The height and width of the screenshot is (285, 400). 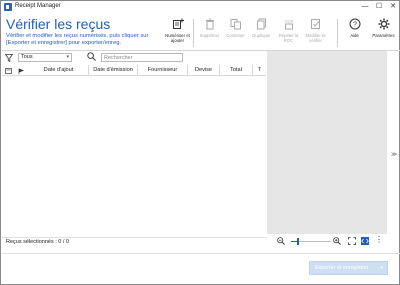 What do you see at coordinates (113, 70) in the screenshot?
I see `column-issue-date: Date d'émission` at bounding box center [113, 70].